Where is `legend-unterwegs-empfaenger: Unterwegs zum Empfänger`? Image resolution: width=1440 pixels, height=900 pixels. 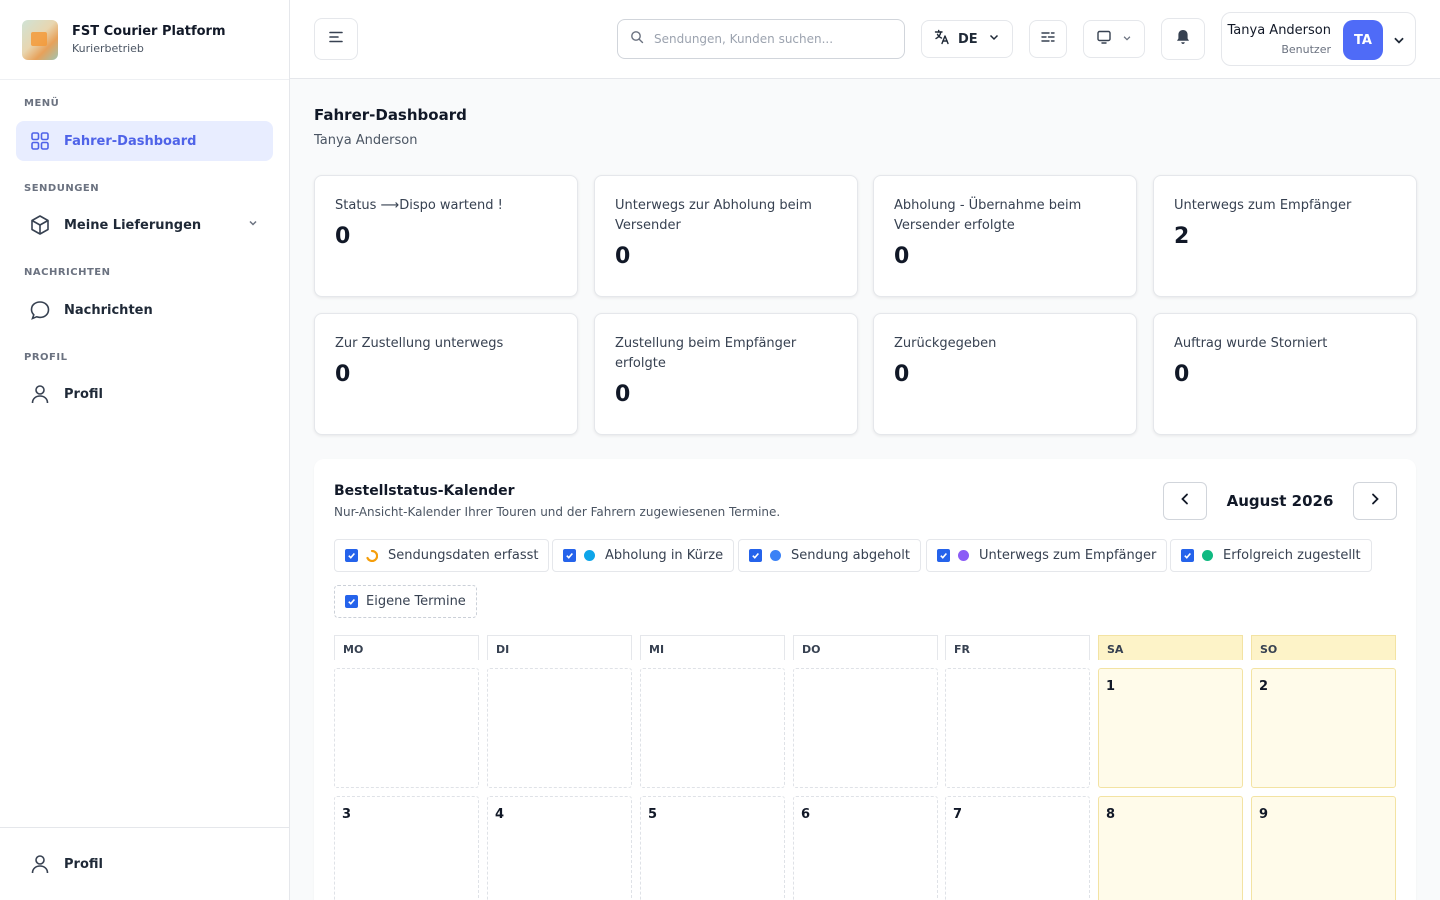 legend-unterwegs-empfaenger: Unterwegs zum Empfänger is located at coordinates (1047, 555).